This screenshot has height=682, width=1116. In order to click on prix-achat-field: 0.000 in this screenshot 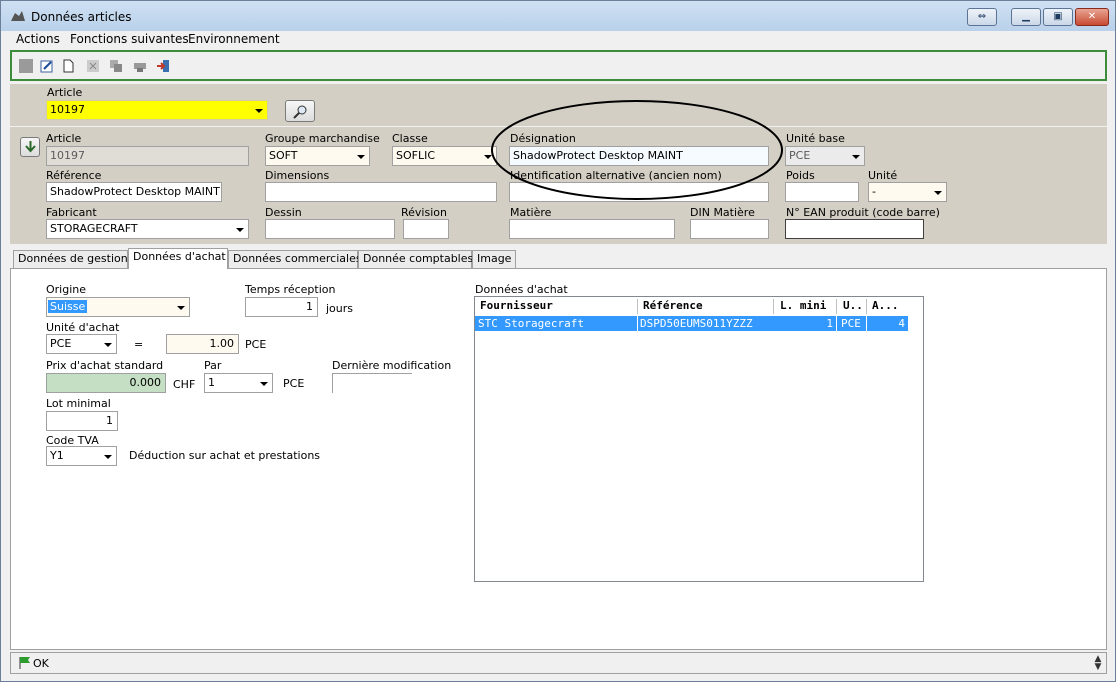, I will do `click(106, 383)`.